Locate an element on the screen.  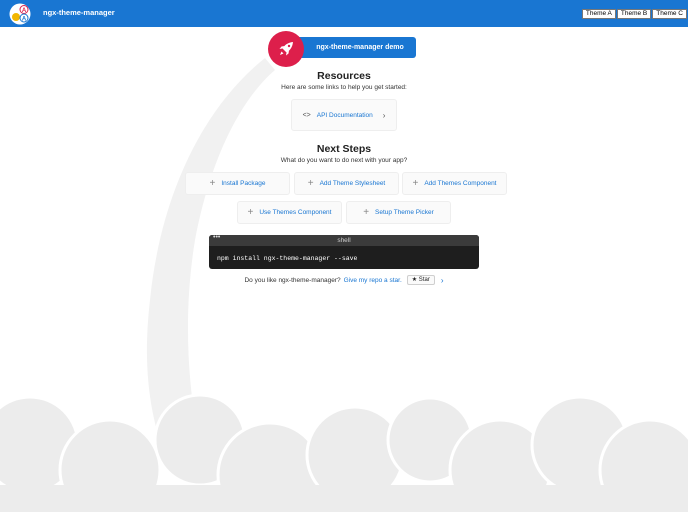
terminal-title-bar: ••• shell is located at coordinates (344, 240).